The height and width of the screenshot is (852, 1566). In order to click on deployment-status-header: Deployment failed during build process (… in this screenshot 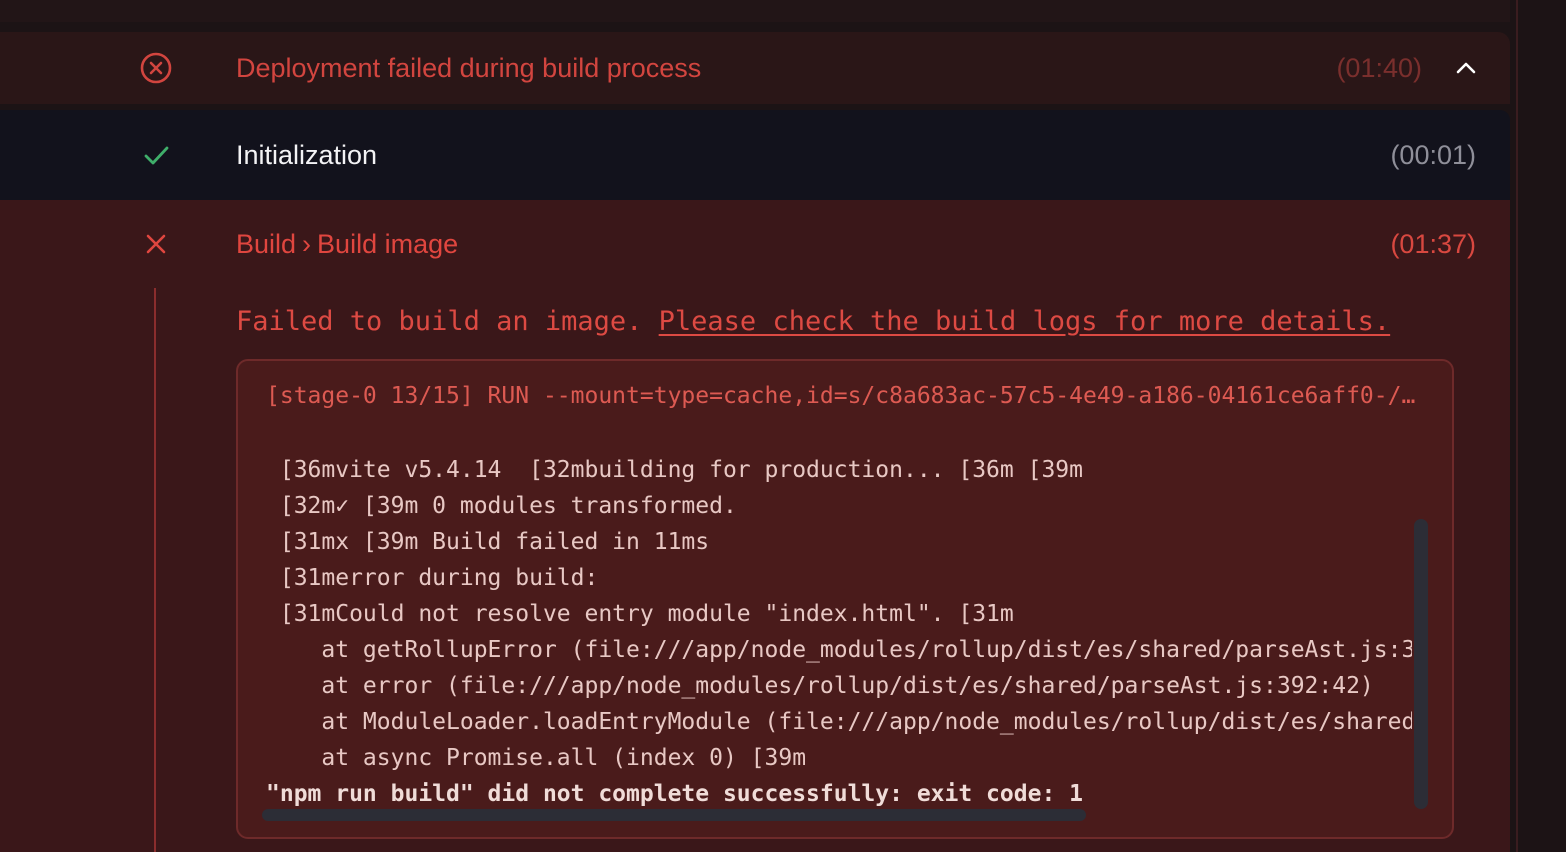, I will do `click(755, 68)`.